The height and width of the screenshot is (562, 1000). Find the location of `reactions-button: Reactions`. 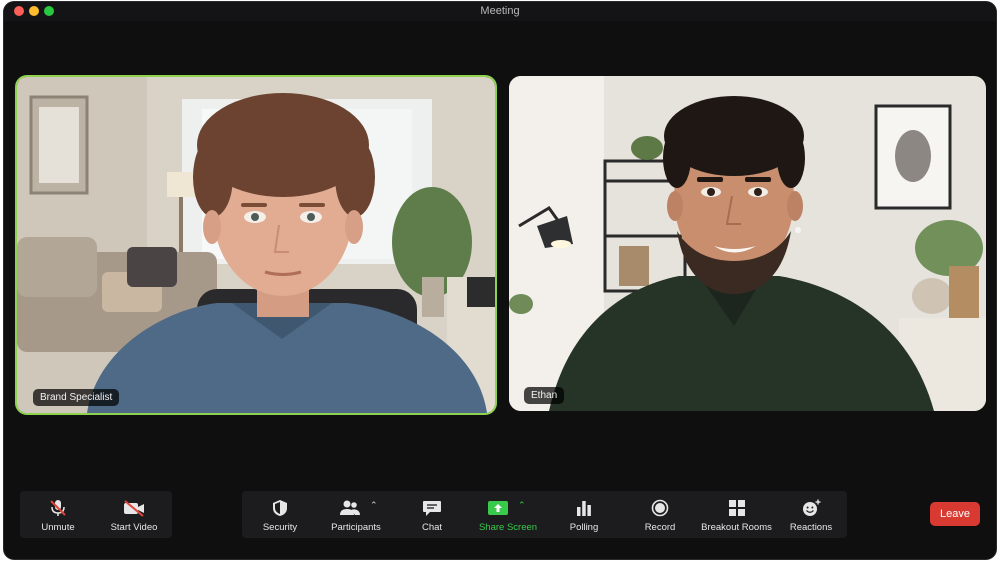

reactions-button: Reactions is located at coordinates (811, 514).